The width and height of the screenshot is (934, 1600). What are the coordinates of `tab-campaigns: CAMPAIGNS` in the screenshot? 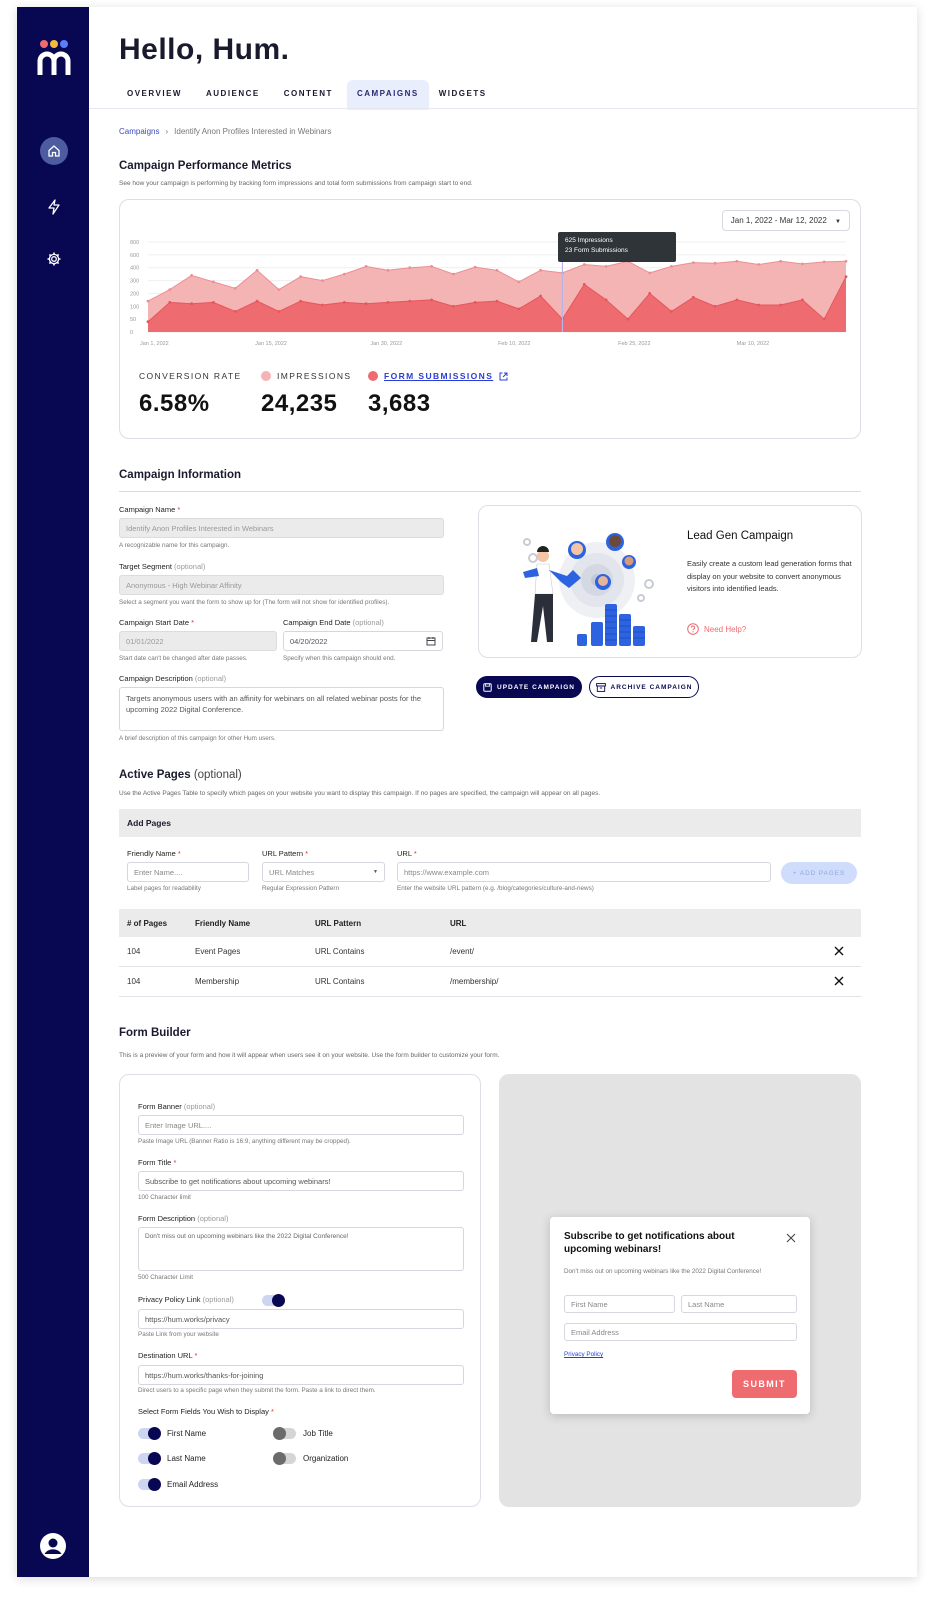 It's located at (387, 95).